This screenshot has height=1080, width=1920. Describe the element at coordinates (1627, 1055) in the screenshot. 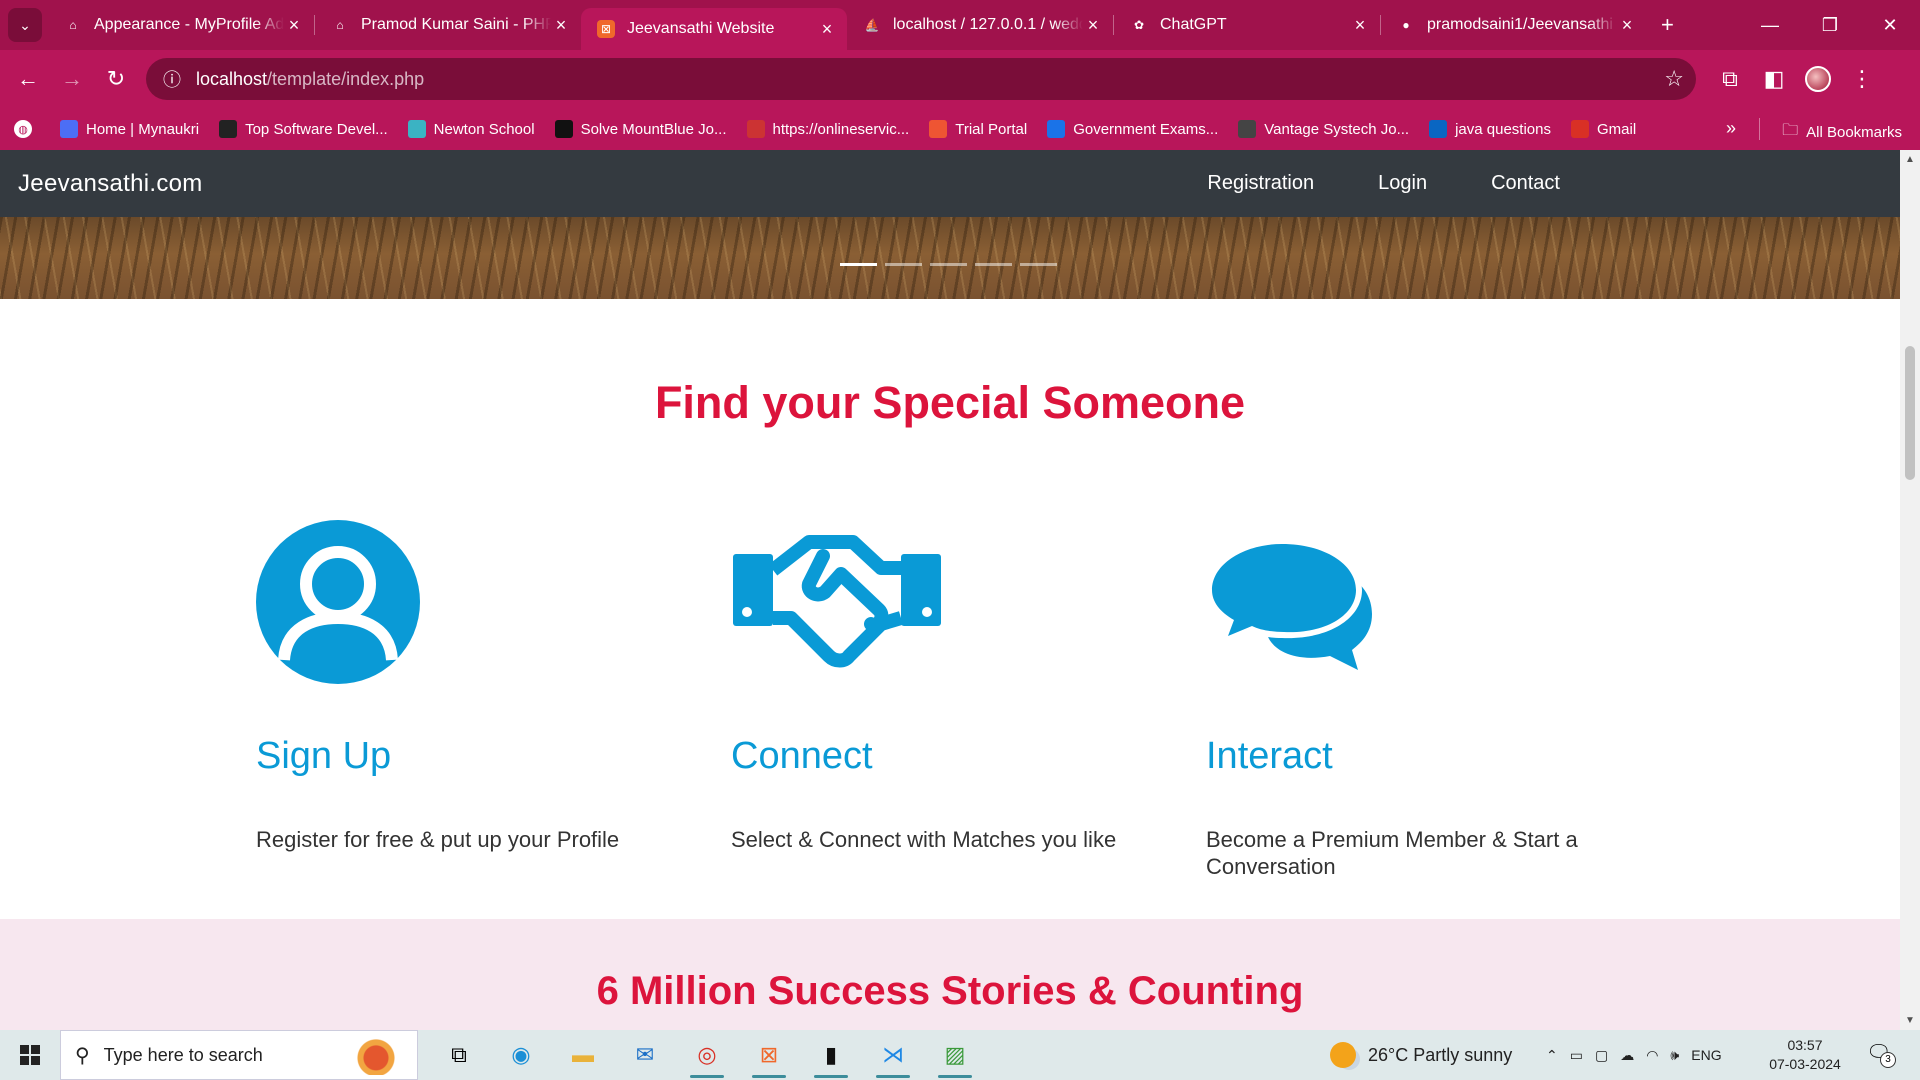

I see `cloud-icon: ☁` at that location.